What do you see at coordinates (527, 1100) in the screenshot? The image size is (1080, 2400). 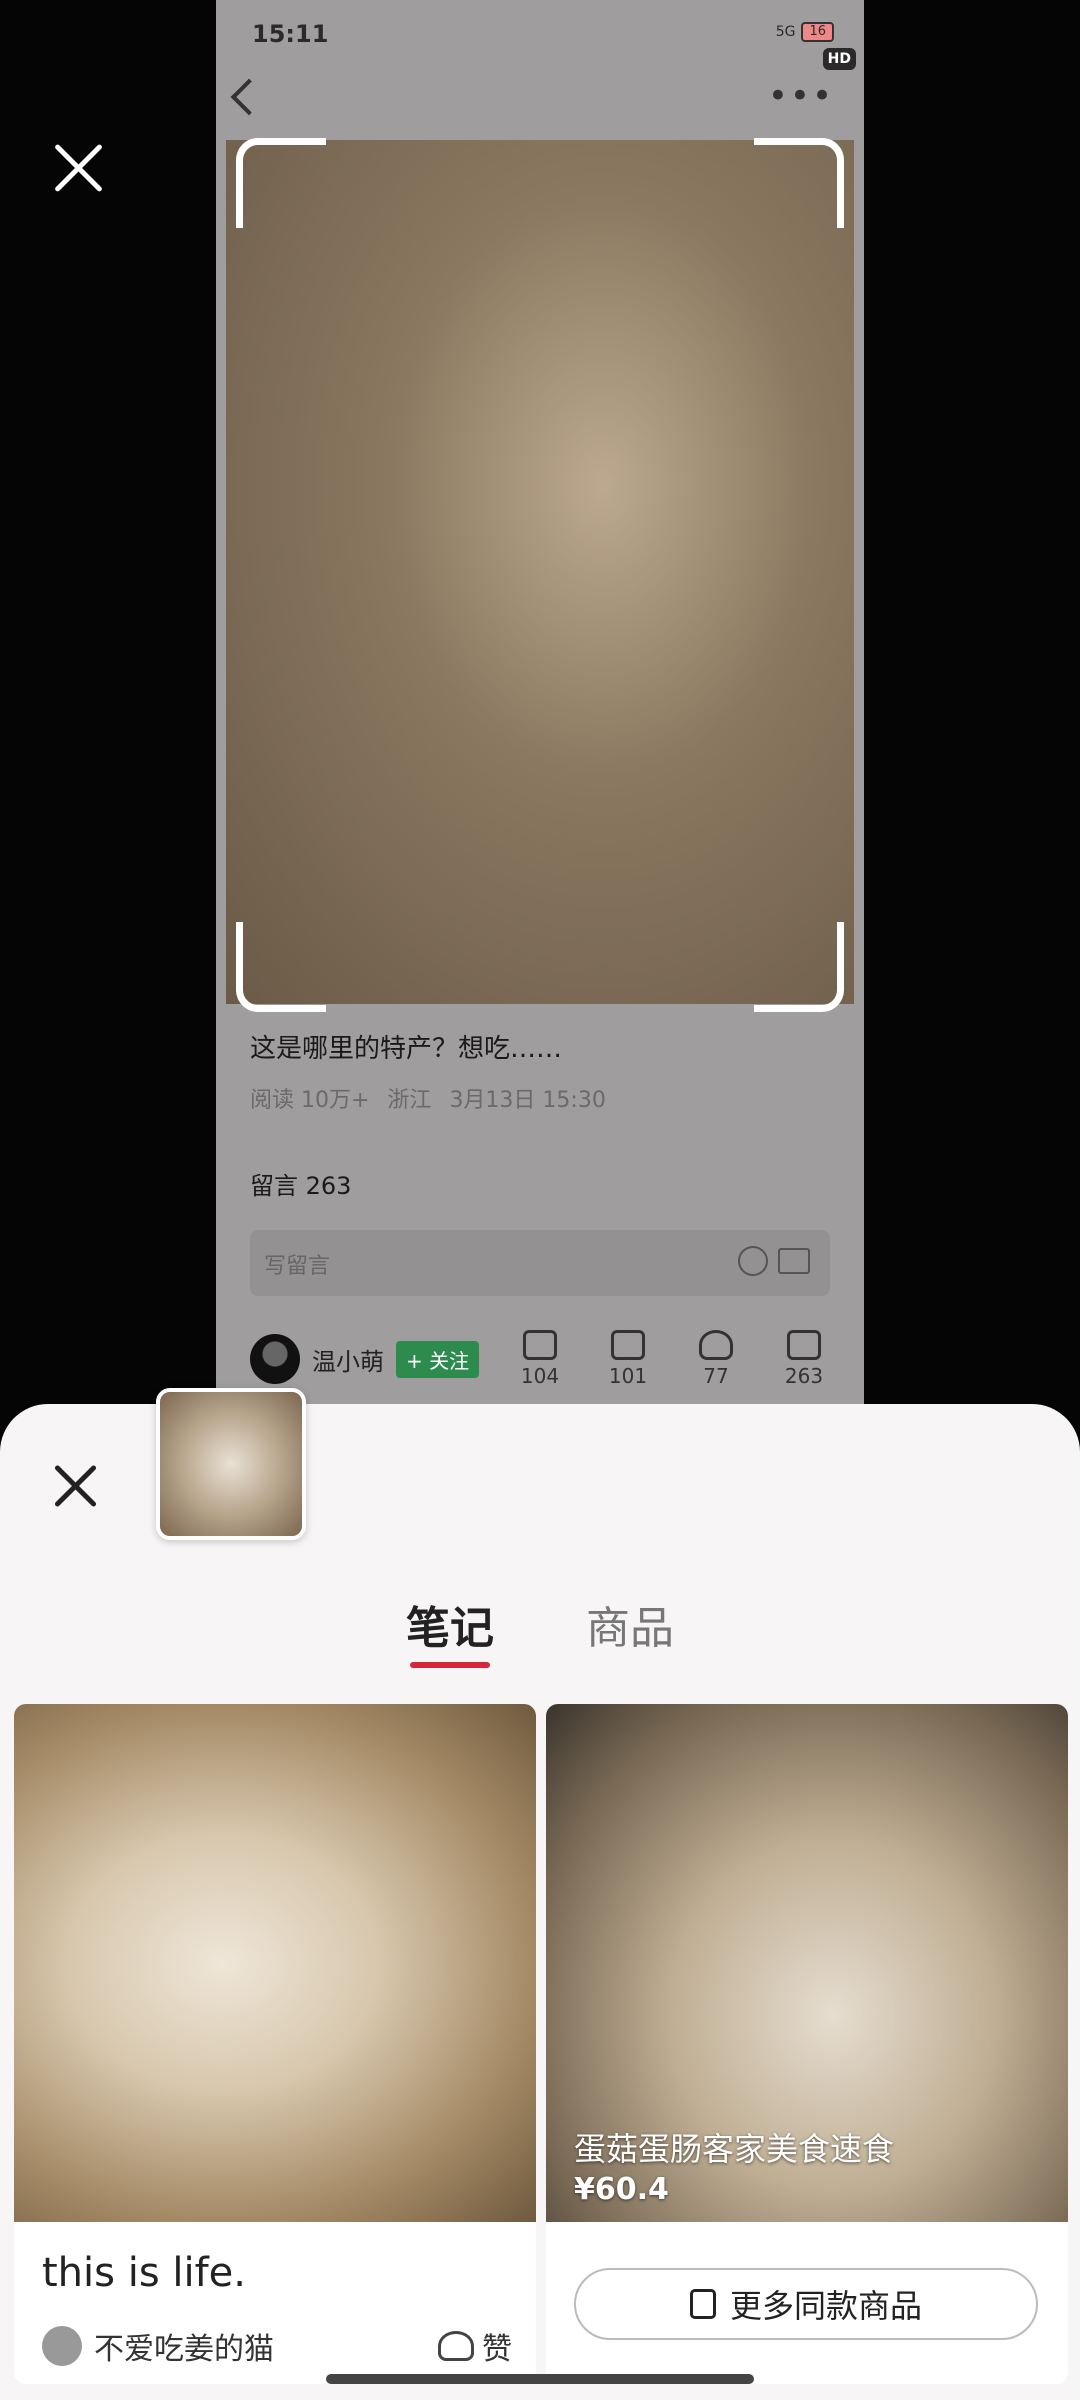 I see `post-datetime: 3月13日 15:30` at bounding box center [527, 1100].